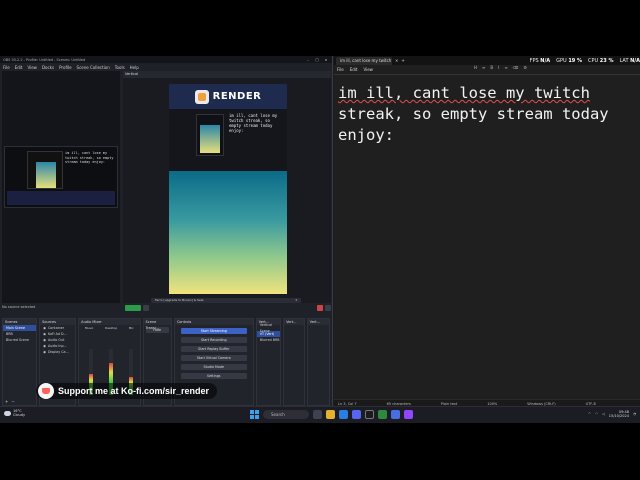 This screenshot has height=480, width=640. Describe the element at coordinates (593, 60) in the screenshot. I see `stat-label: CPU` at that location.